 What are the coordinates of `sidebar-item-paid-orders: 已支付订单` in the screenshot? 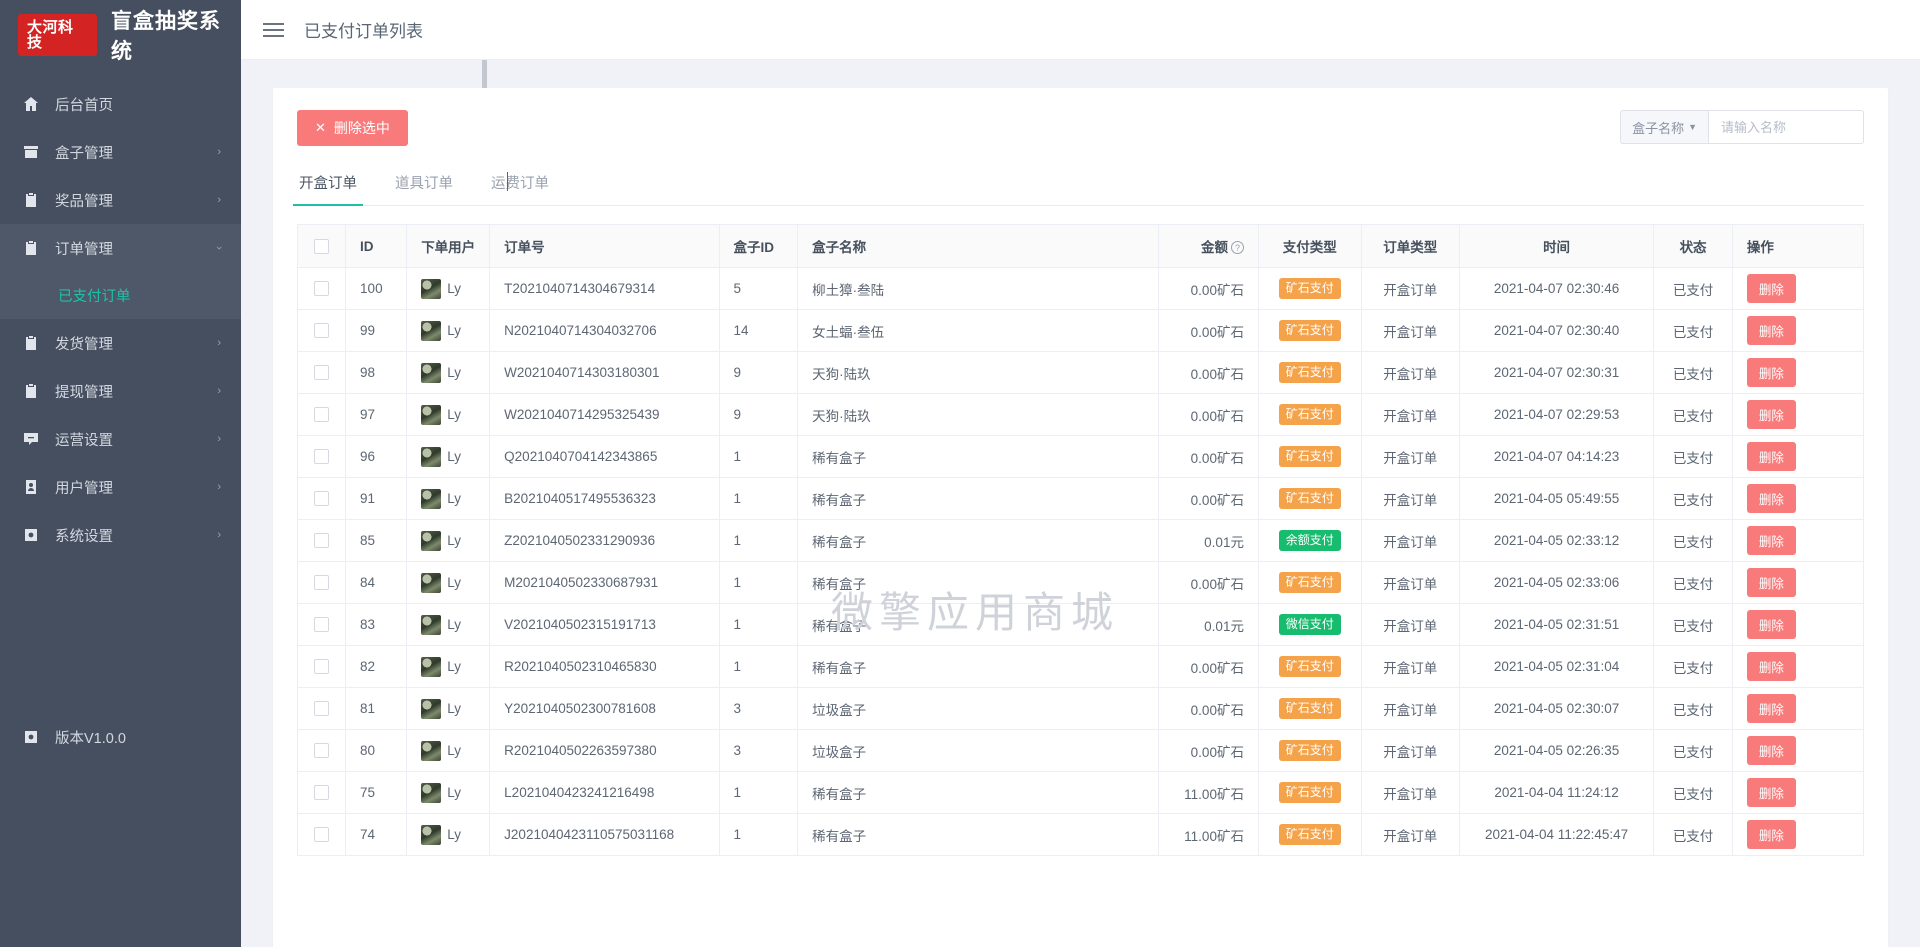 It's located at (120, 295).